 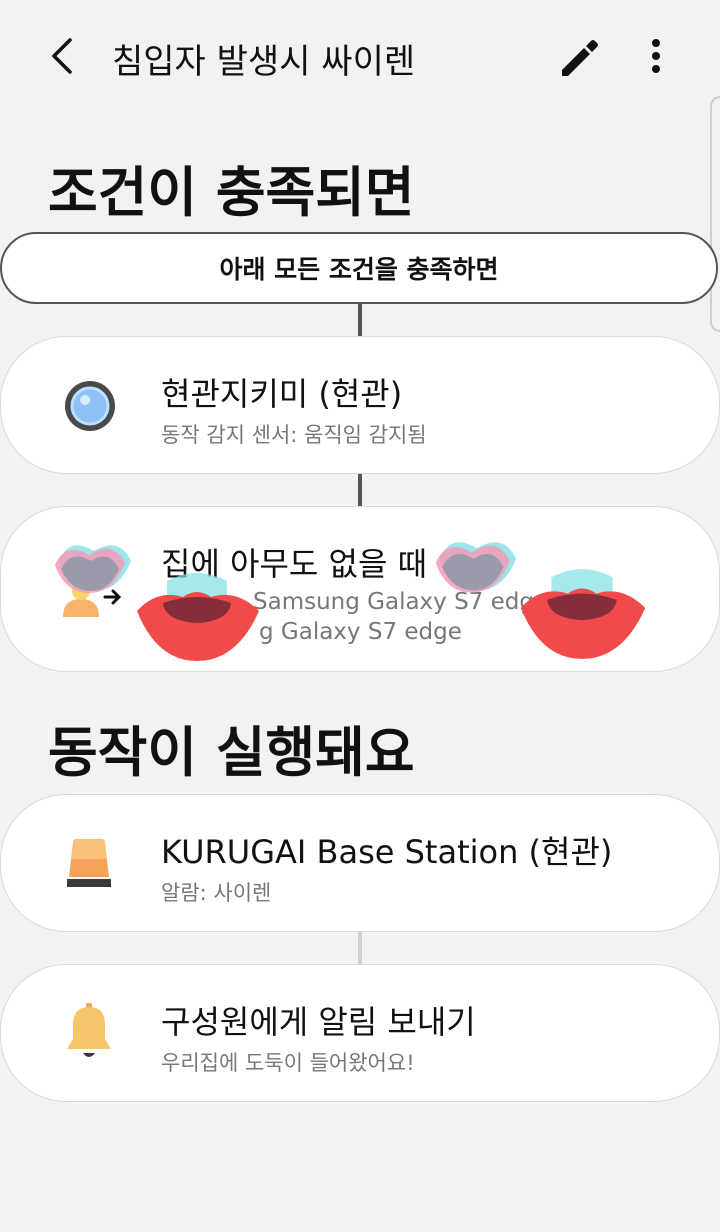 I want to click on action-card-siren: KURUGAI Base Station (현관) 알람: 사이렌, so click(x=360, y=863).